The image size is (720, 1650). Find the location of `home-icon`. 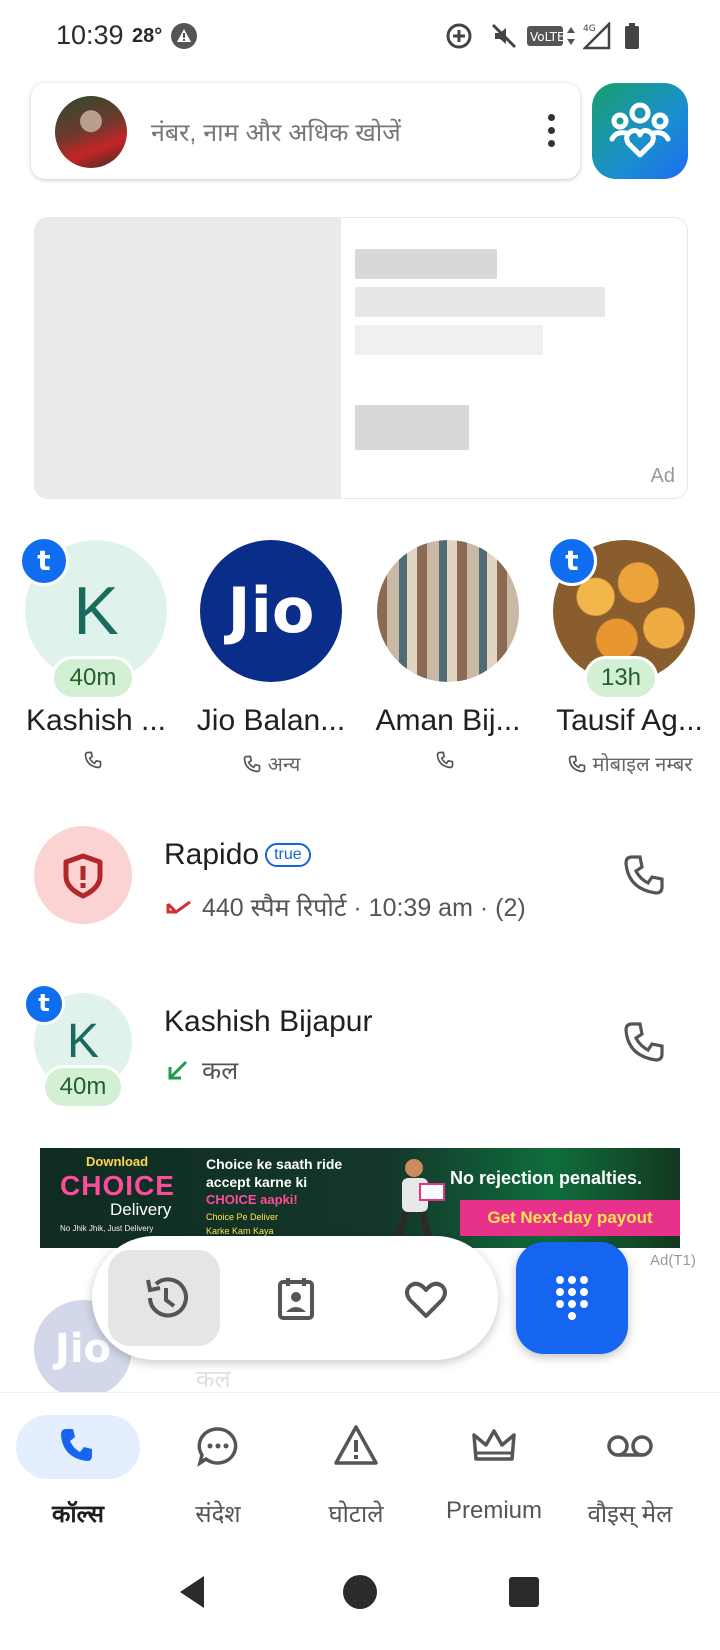

home-icon is located at coordinates (360, 1592).